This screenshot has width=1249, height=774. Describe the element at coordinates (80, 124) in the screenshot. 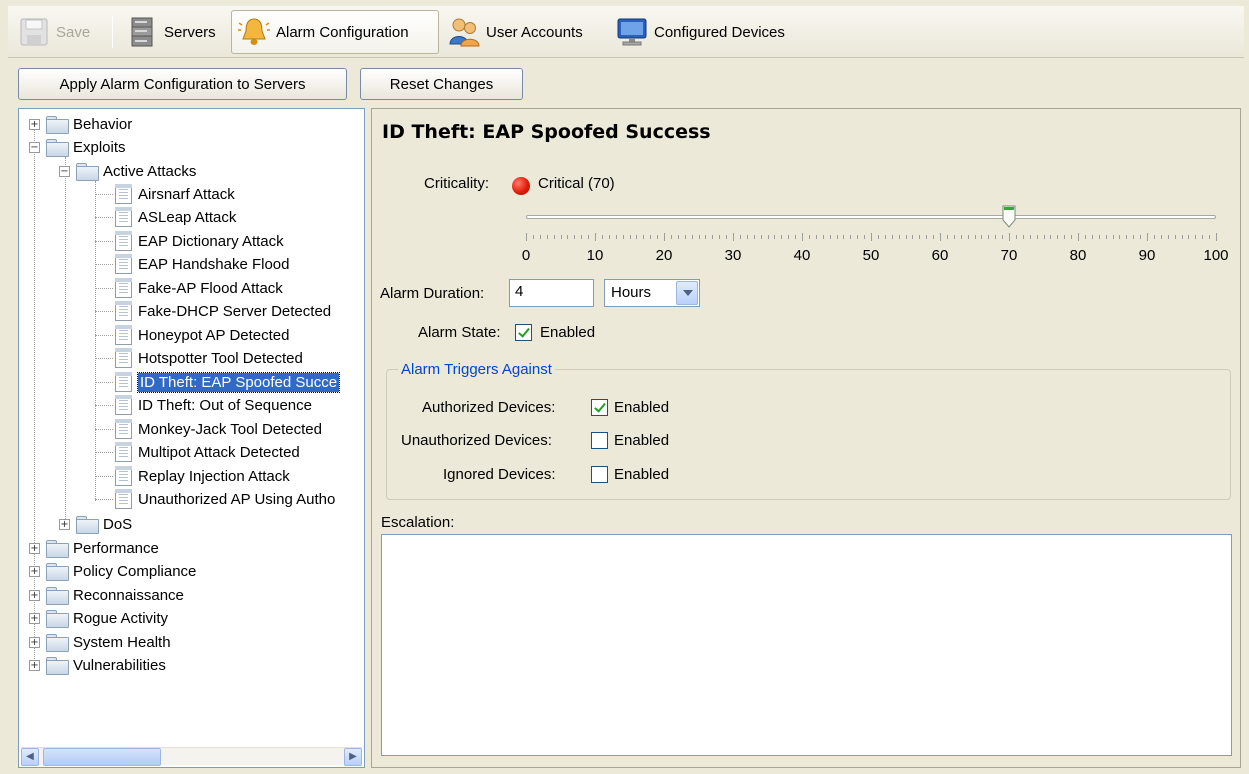

I see `tree-node-behavior: + Behavior` at that location.